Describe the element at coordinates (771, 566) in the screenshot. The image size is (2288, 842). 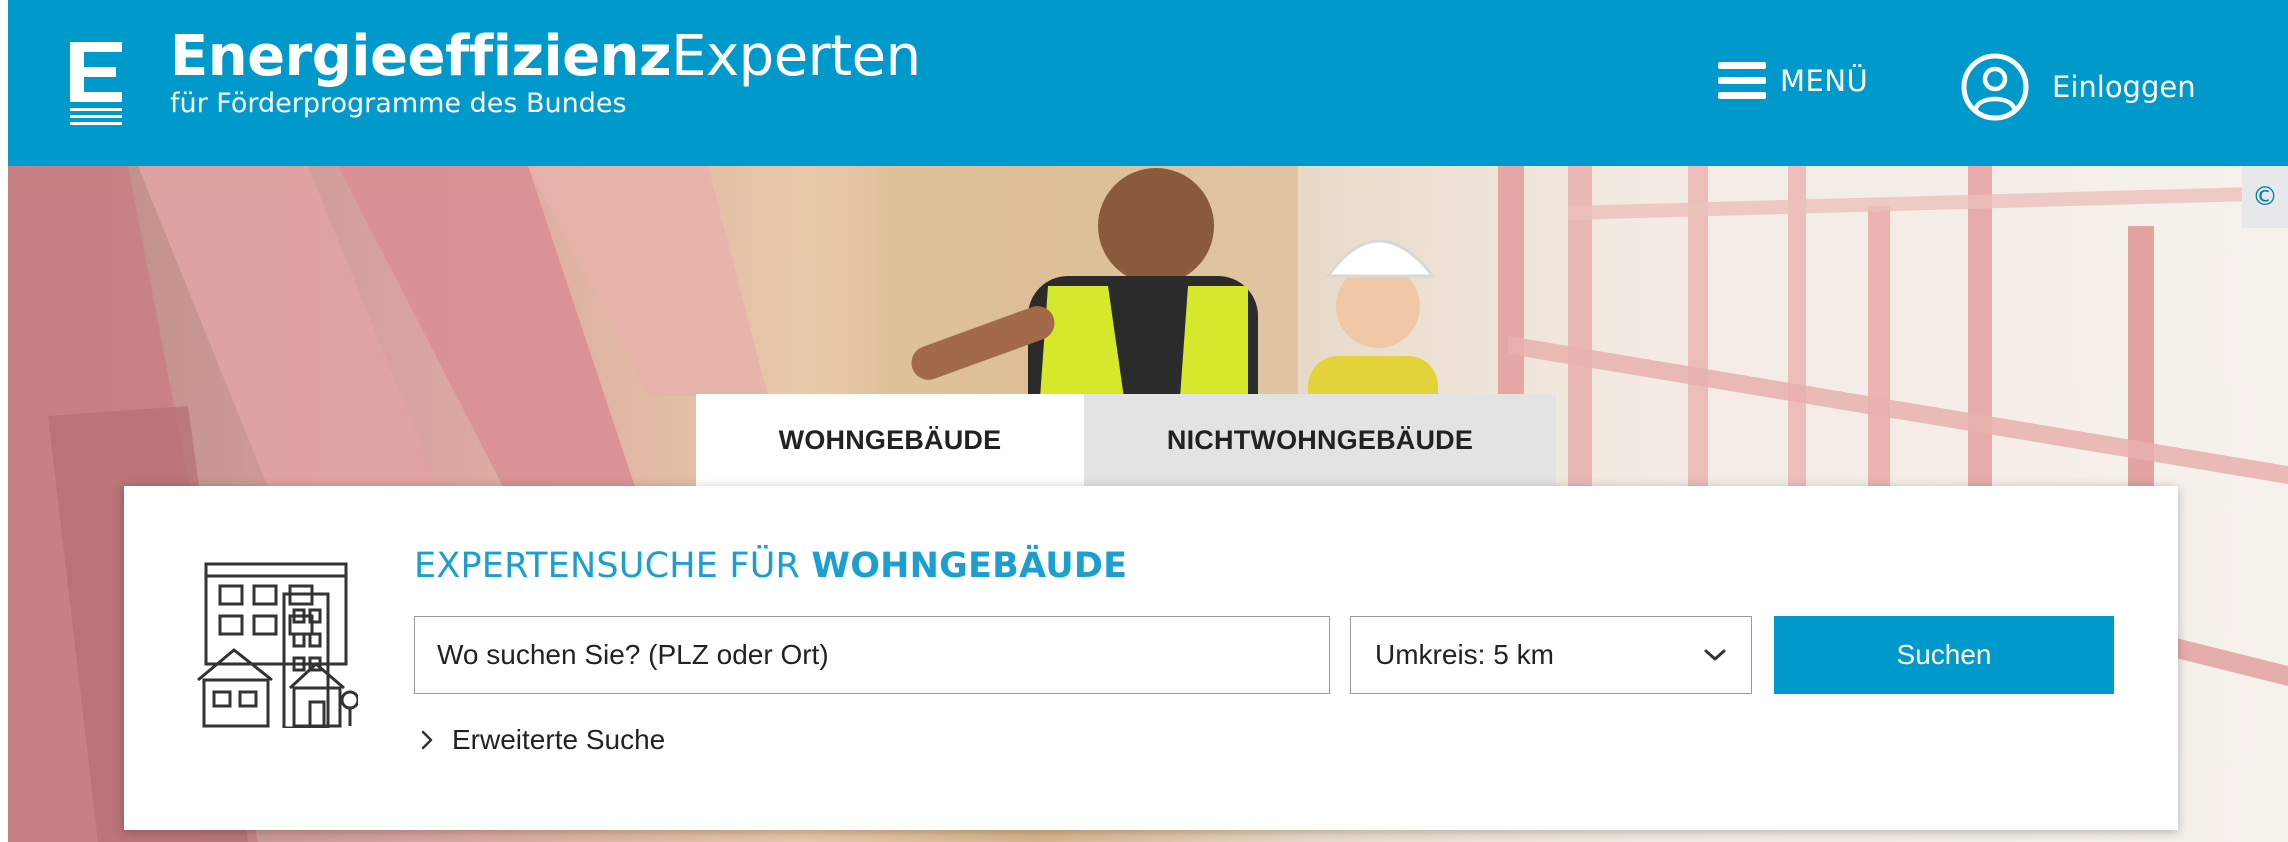
I see `search-title: EXPERTENSUCHE FÜR WOHNGEBÄUDE` at that location.